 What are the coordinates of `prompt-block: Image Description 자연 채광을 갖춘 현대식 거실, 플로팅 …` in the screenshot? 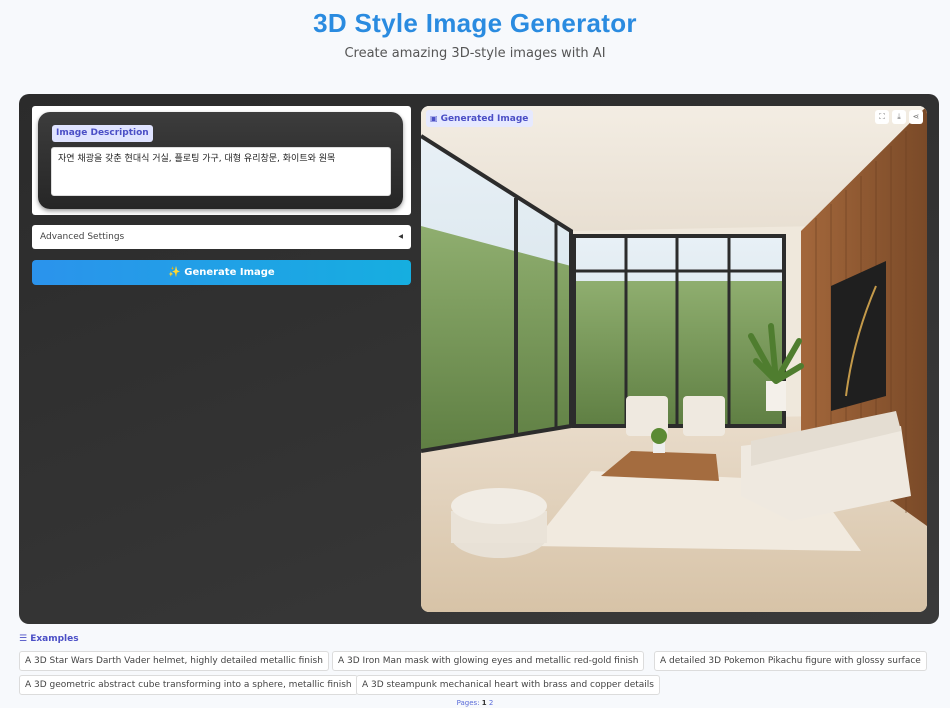 It's located at (220, 160).